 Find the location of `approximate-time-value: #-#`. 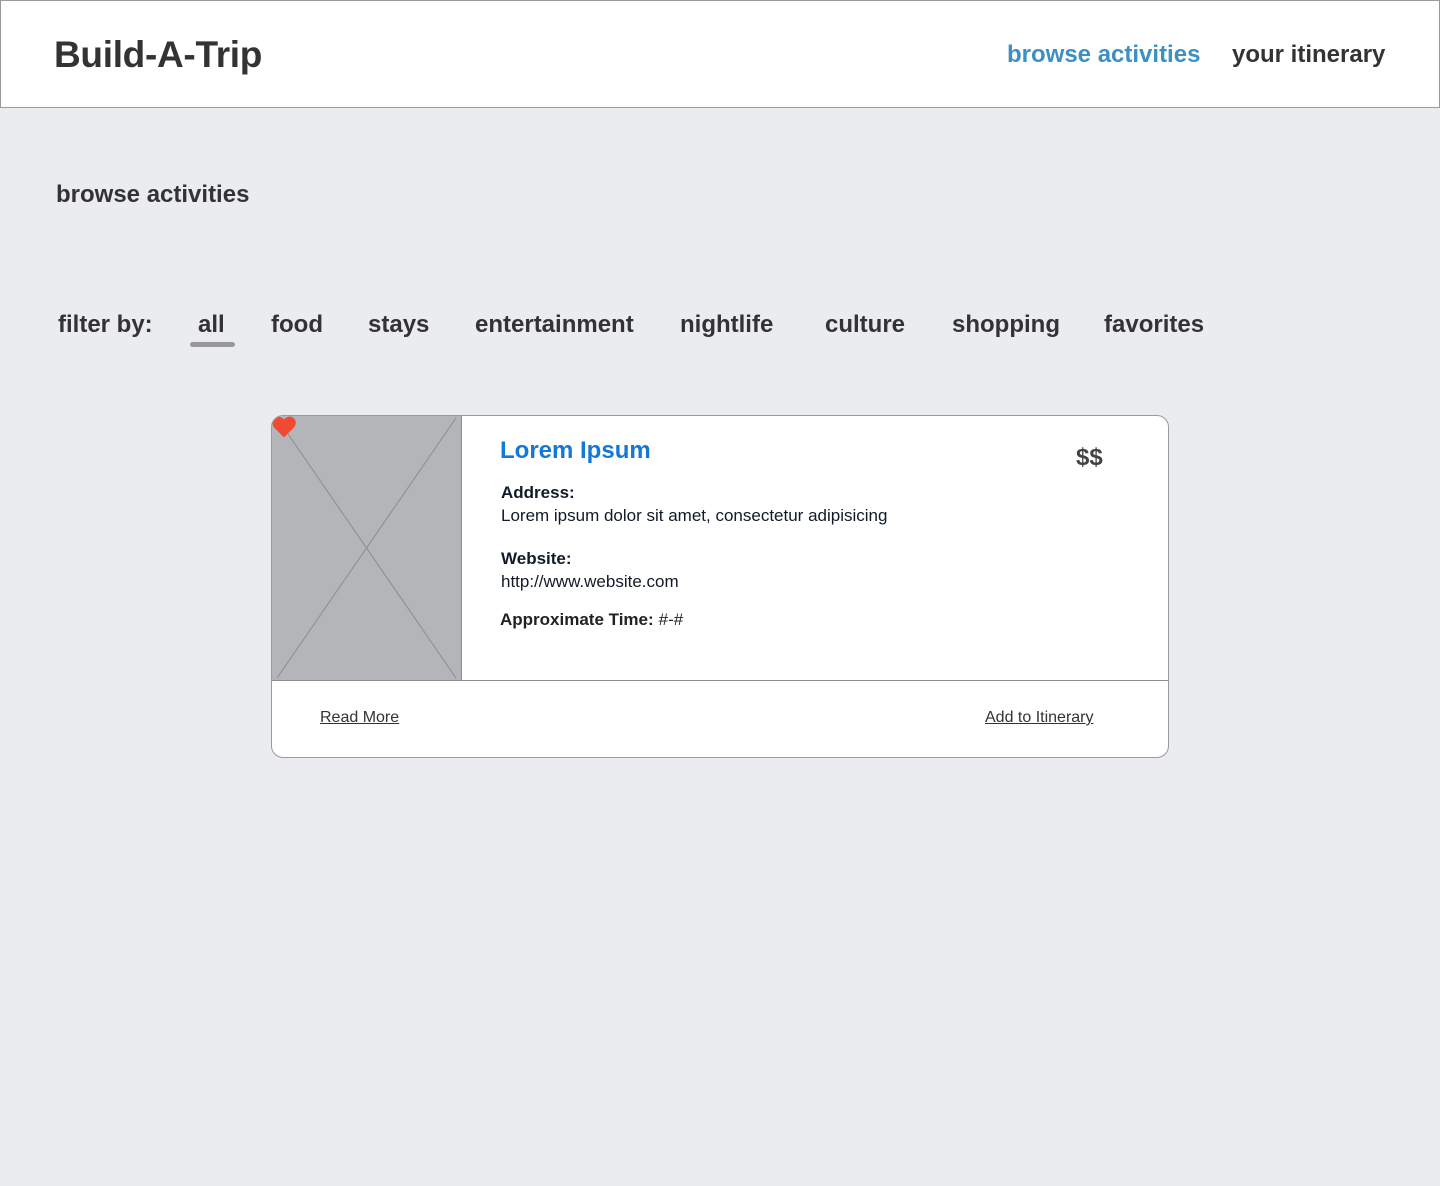

approximate-time-value: #-# is located at coordinates (670, 619).